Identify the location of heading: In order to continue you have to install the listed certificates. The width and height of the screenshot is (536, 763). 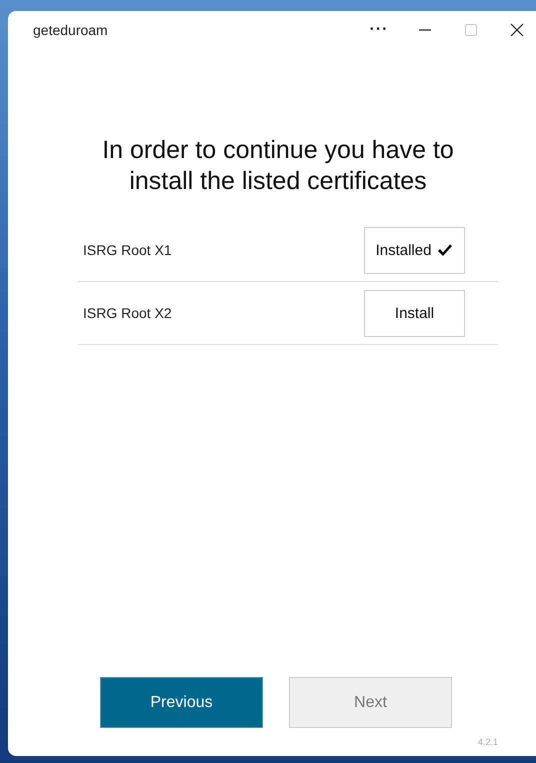
(278, 166).